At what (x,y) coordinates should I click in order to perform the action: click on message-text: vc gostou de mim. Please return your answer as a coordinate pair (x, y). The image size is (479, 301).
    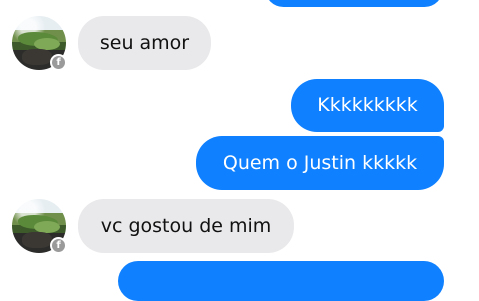
    Looking at the image, I should click on (186, 225).